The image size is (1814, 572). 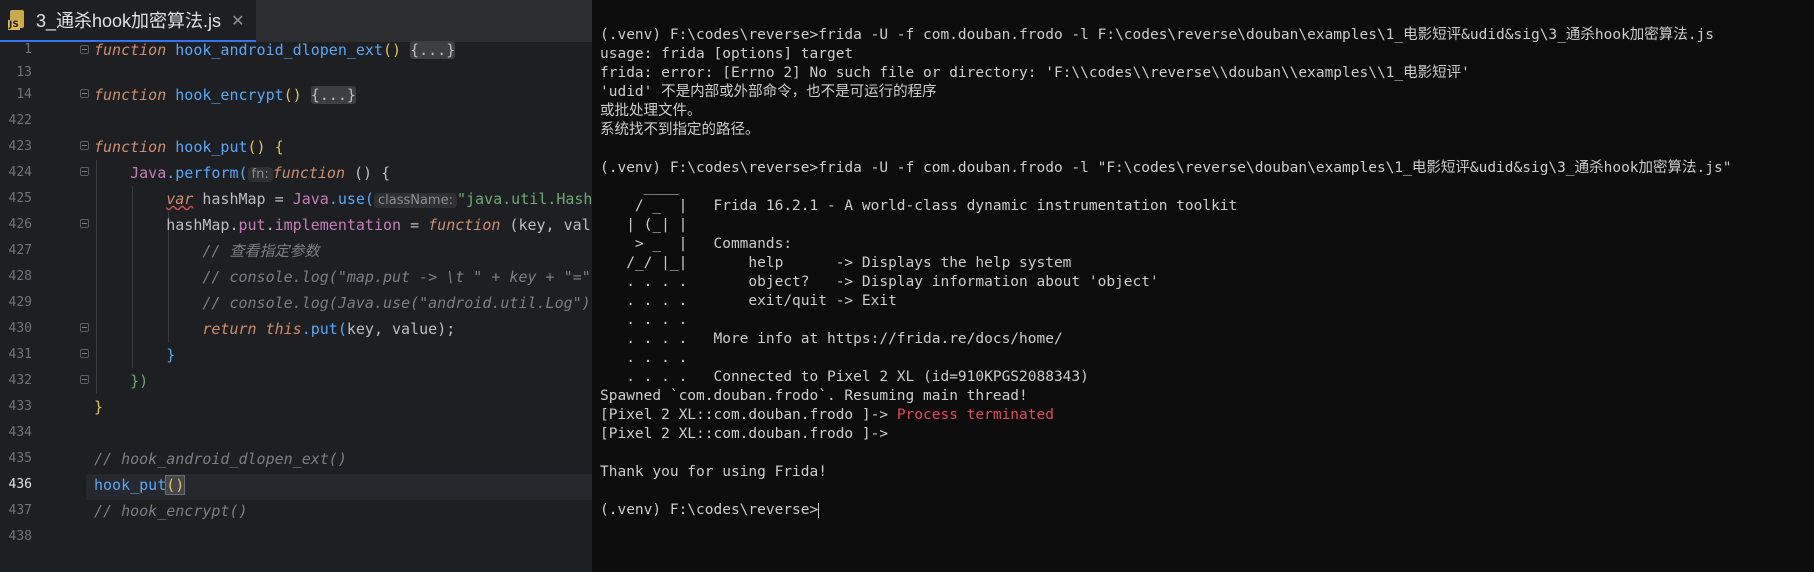 What do you see at coordinates (20, 302) in the screenshot?
I see `line-number: 429` at bounding box center [20, 302].